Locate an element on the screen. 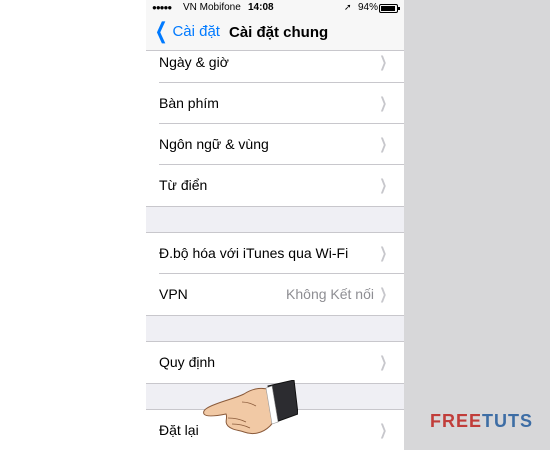 Image resolution: width=550 pixels, height=450 pixels. row-label: Bàn phím is located at coordinates (189, 103).